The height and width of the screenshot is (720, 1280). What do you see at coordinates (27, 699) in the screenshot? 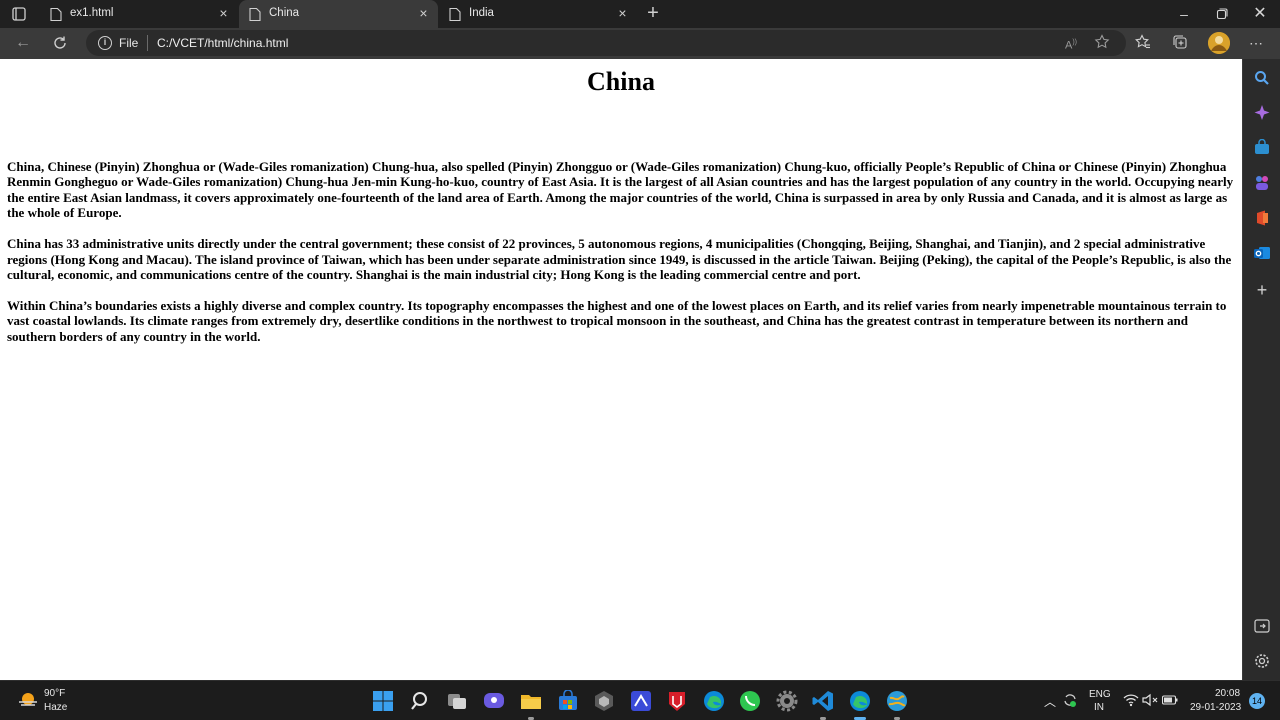
I see `weather-sun-haze-icon` at bounding box center [27, 699].